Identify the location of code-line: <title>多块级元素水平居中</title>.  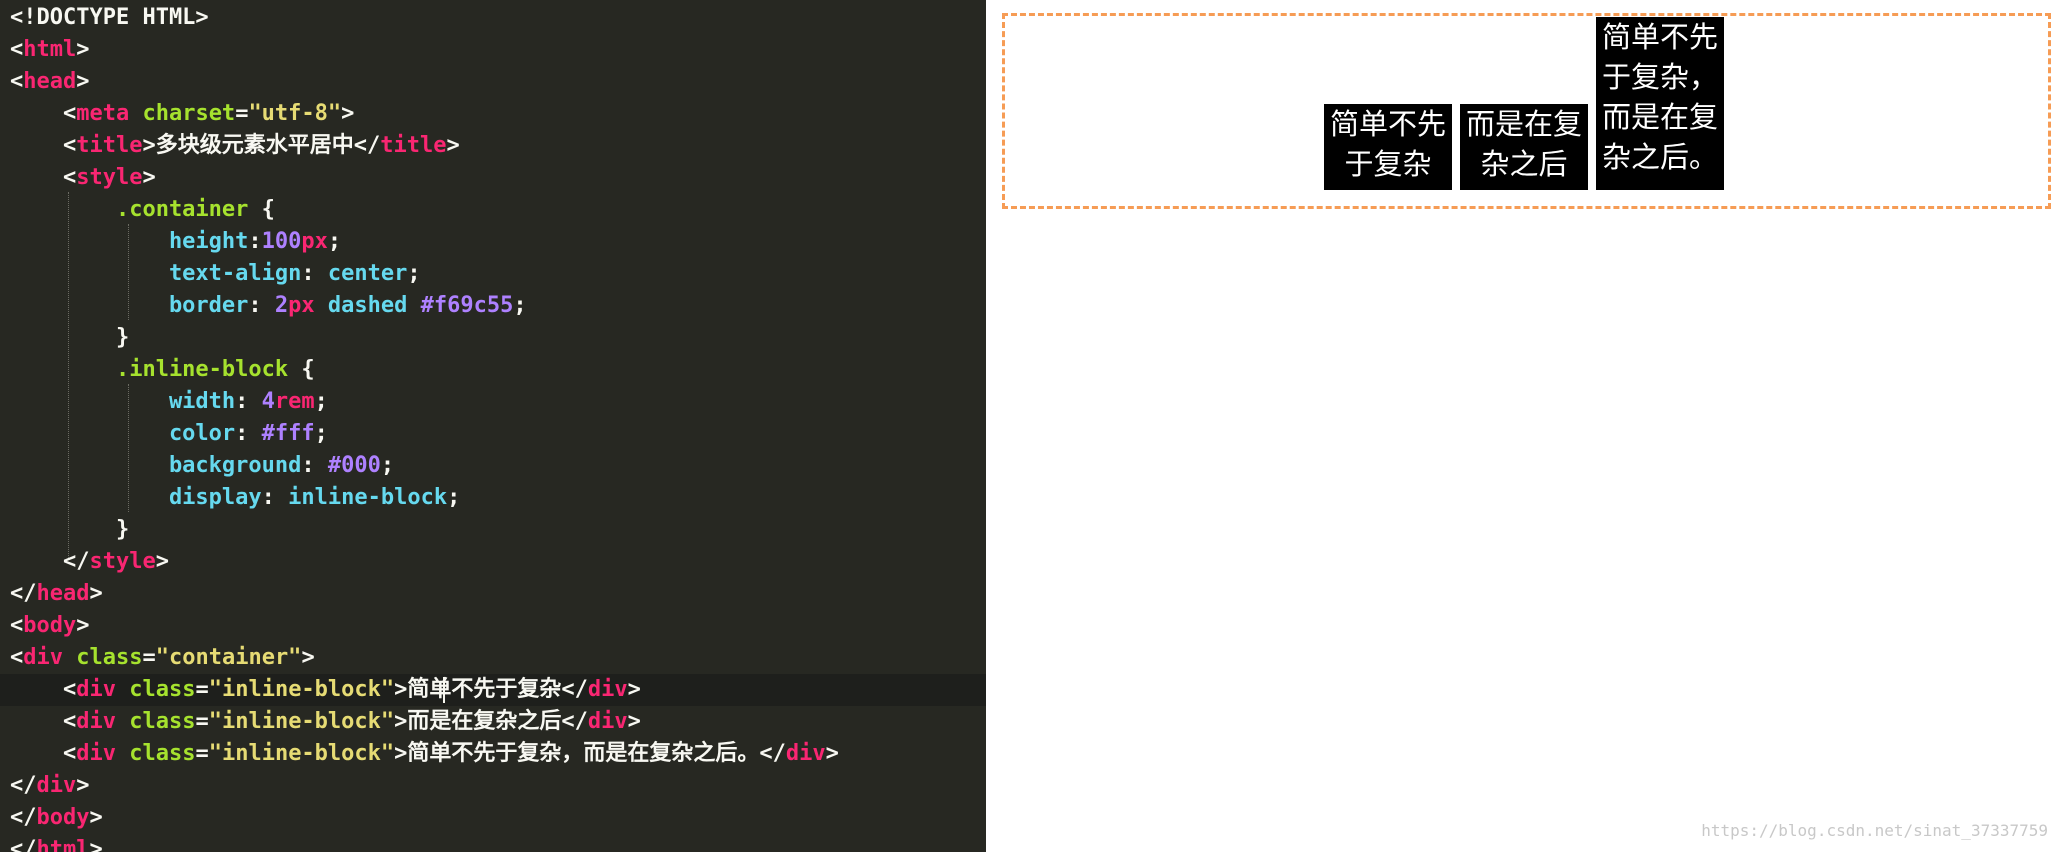
(230, 146).